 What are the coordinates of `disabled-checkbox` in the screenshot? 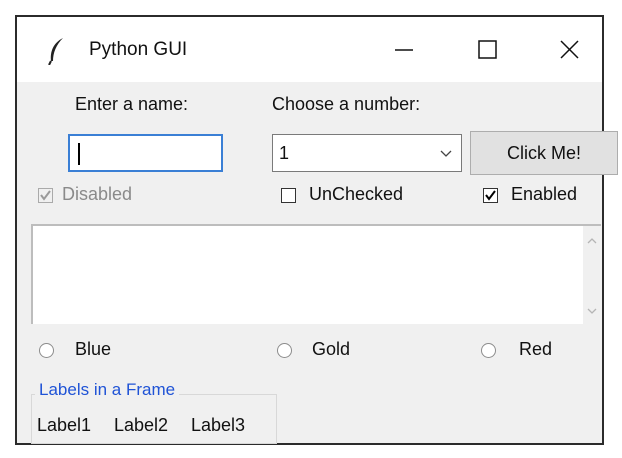 It's located at (45, 195).